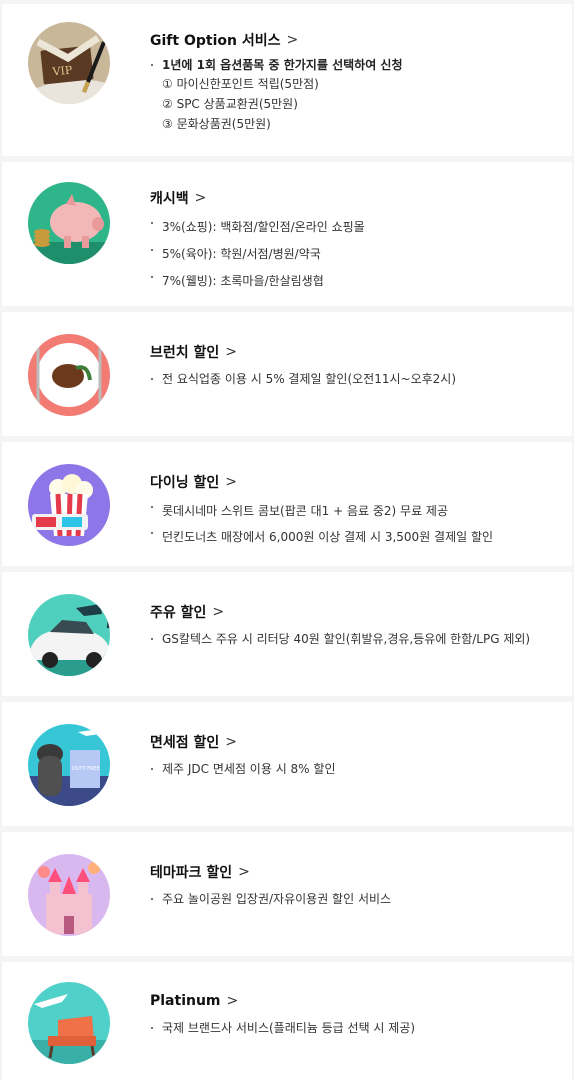  Describe the element at coordinates (240, 84) in the screenshot. I see `benefit-subitem: ① 마이신한포인트 적립(5만점)` at that location.